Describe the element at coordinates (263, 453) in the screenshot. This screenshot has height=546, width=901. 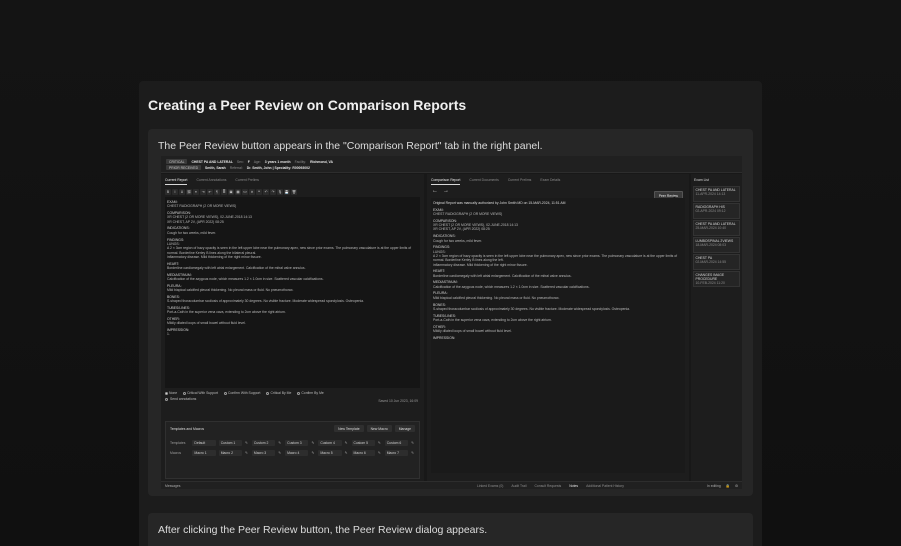
I see `macro-item: Macro 3` at that location.